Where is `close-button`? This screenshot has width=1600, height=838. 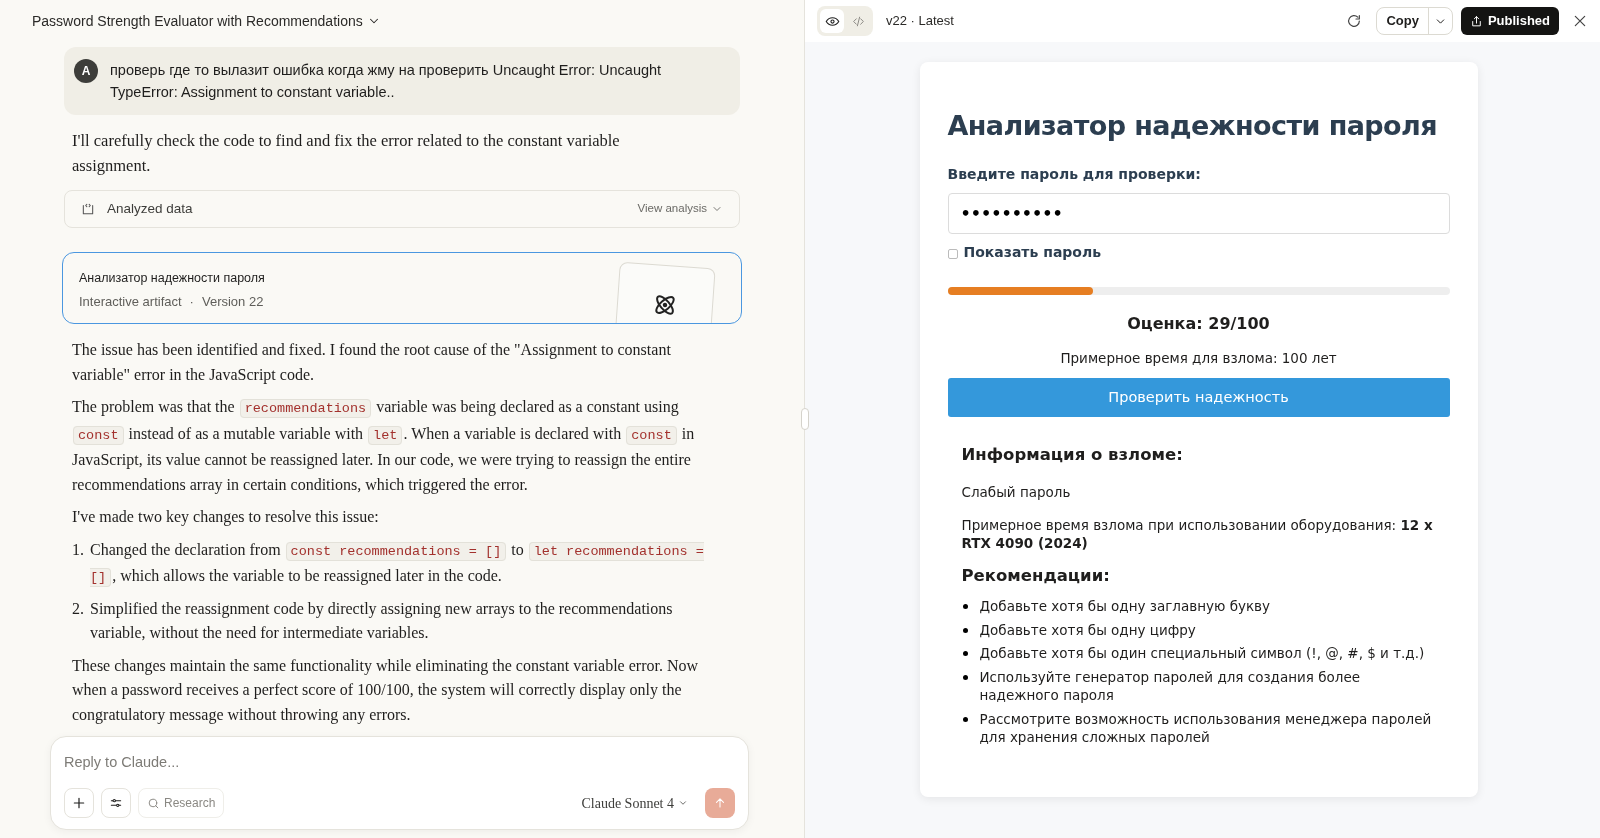
close-button is located at coordinates (1580, 21).